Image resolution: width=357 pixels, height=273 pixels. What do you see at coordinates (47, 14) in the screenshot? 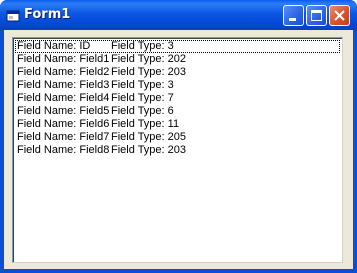
I see `window-title: Form1` at bounding box center [47, 14].